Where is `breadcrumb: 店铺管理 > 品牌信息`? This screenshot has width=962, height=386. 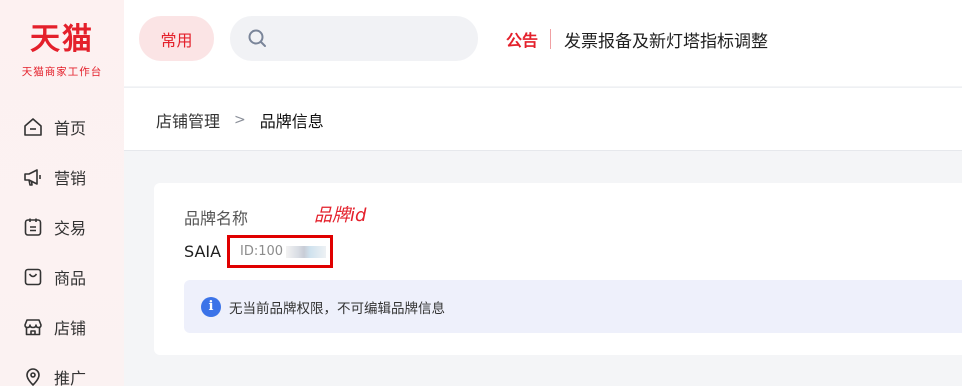
breadcrumb: 店铺管理 > 品牌信息 is located at coordinates (240, 120).